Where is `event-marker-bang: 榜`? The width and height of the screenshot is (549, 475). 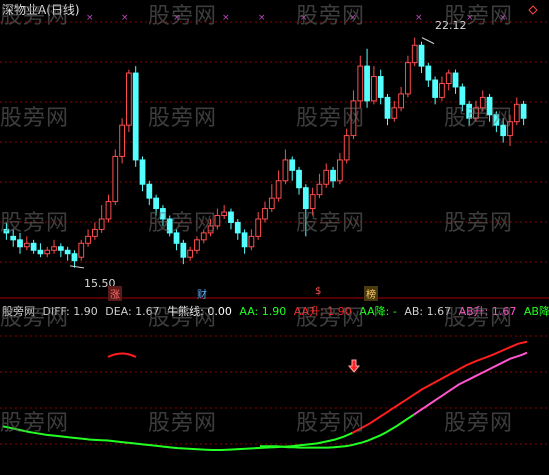
event-marker-bang: 榜 is located at coordinates (371, 293).